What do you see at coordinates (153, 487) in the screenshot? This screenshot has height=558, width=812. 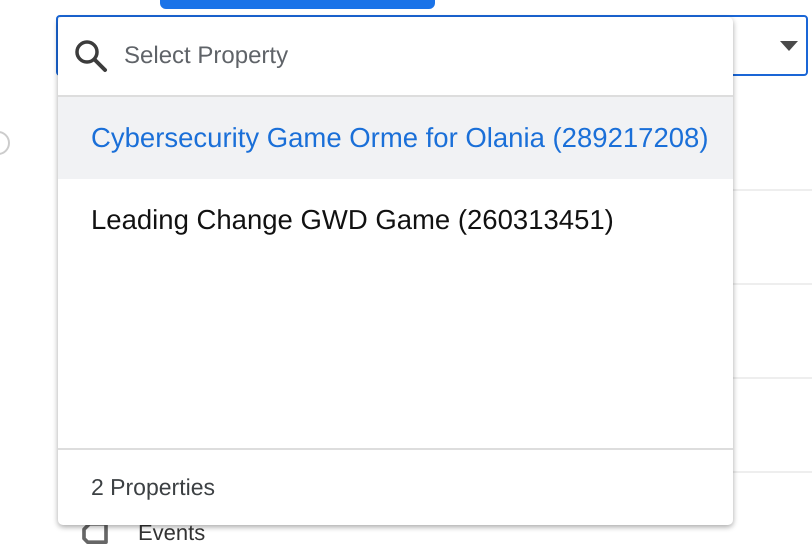 I see `property-count: 2 Properties` at bounding box center [153, 487].